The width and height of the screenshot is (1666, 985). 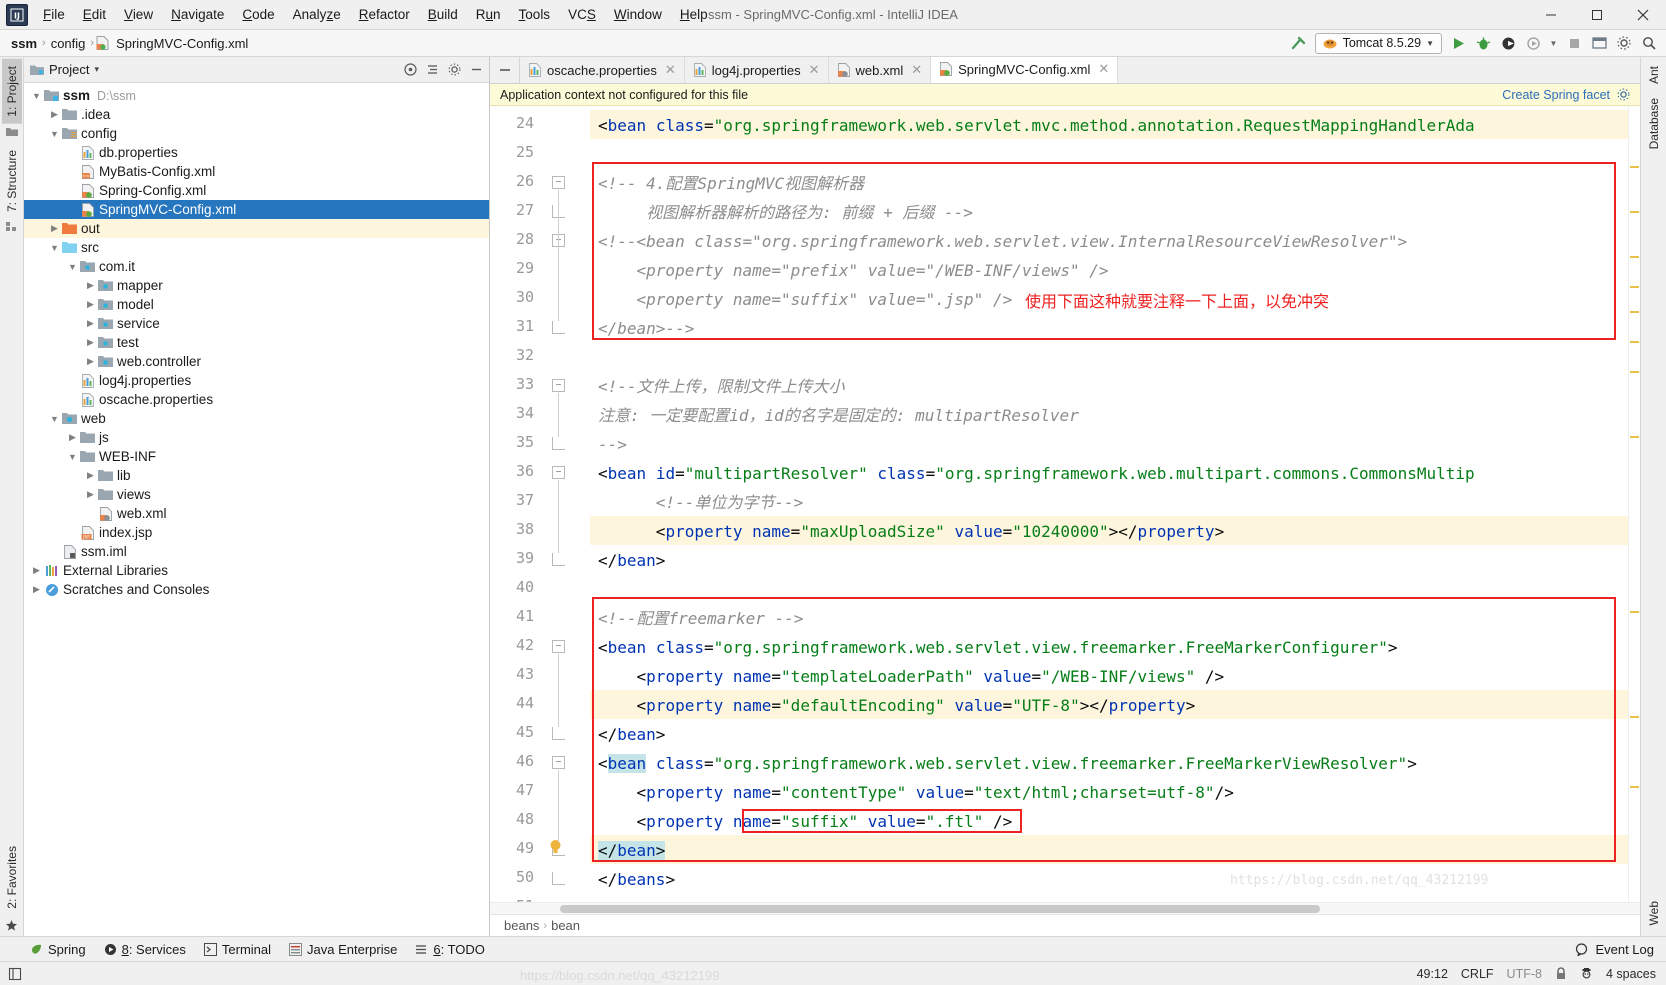 I want to click on tree-item-index-jsp: JSP index.jsp, so click(x=256, y=532).